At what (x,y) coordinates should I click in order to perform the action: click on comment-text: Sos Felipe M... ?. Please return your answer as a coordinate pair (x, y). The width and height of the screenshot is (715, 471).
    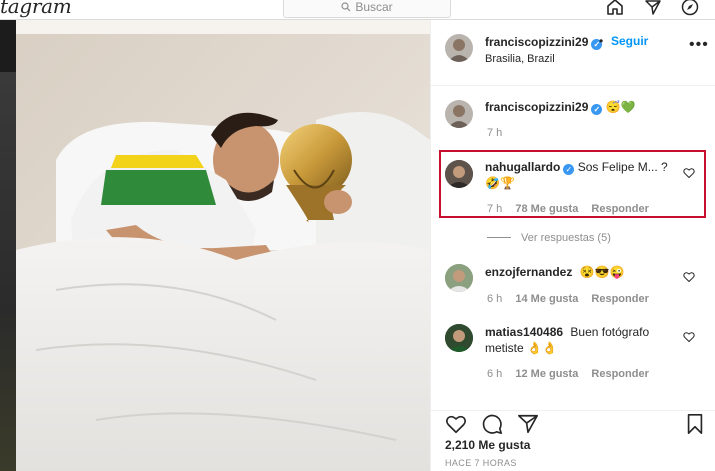
    Looking at the image, I should click on (622, 167).